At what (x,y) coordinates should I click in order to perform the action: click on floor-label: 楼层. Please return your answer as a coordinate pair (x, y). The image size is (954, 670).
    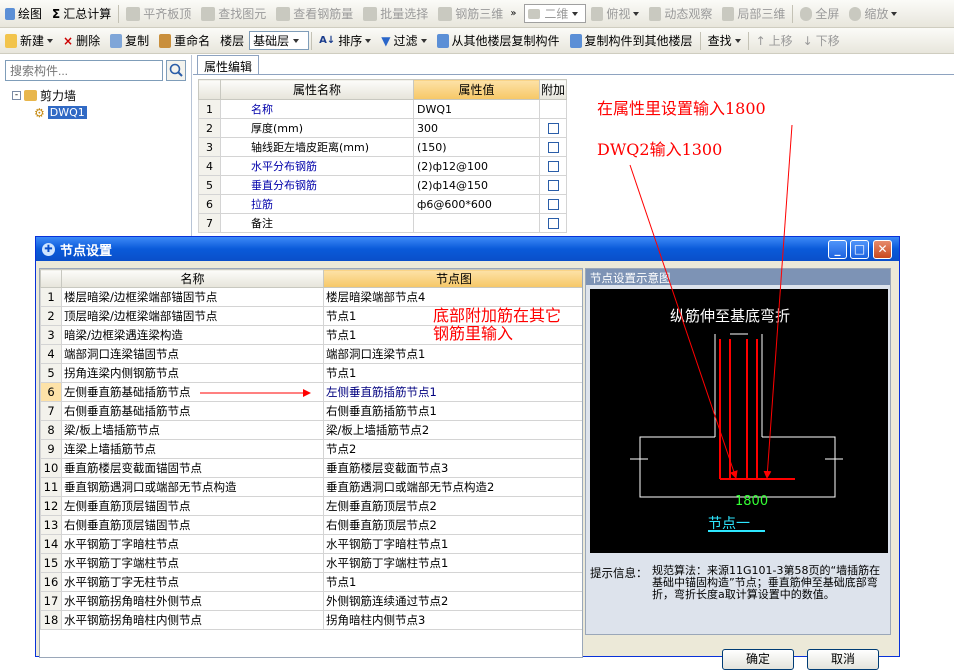
    Looking at the image, I should click on (232, 41).